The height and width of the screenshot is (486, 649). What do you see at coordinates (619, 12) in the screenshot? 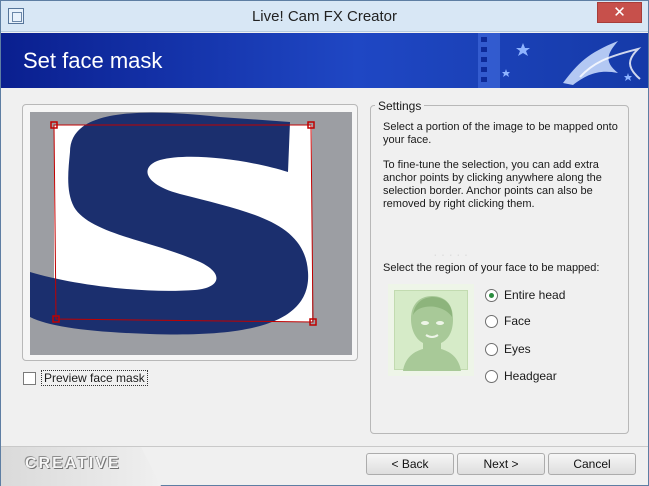
I see `close-button: ✕` at bounding box center [619, 12].